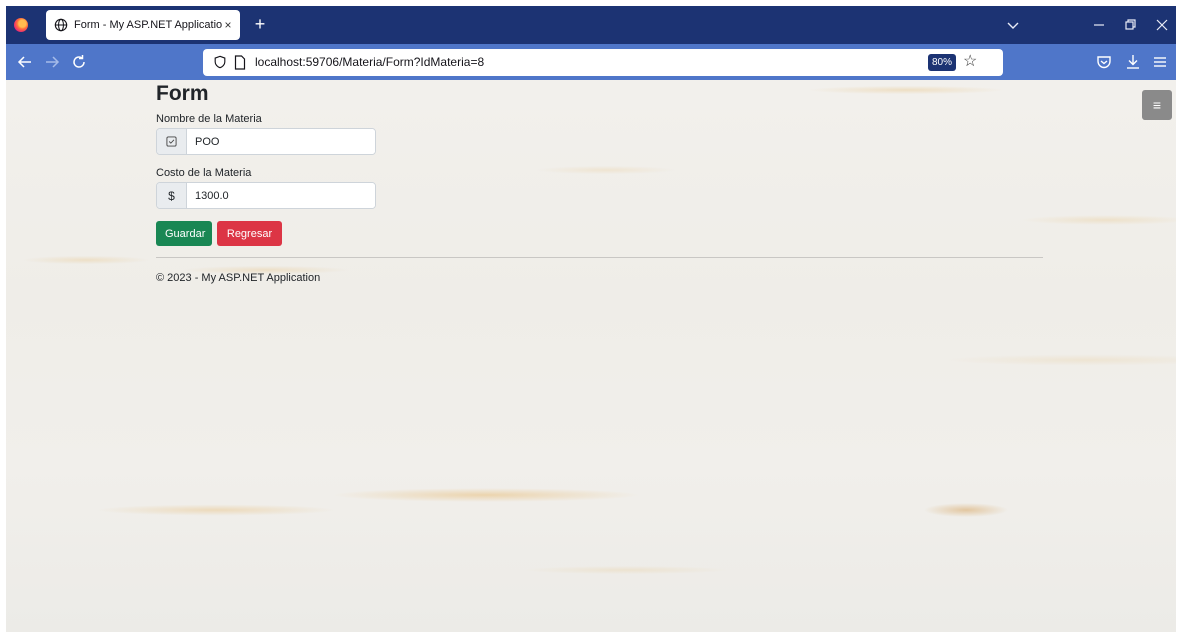 This screenshot has height=632, width=1182. I want to click on globe-icon, so click(61, 25).